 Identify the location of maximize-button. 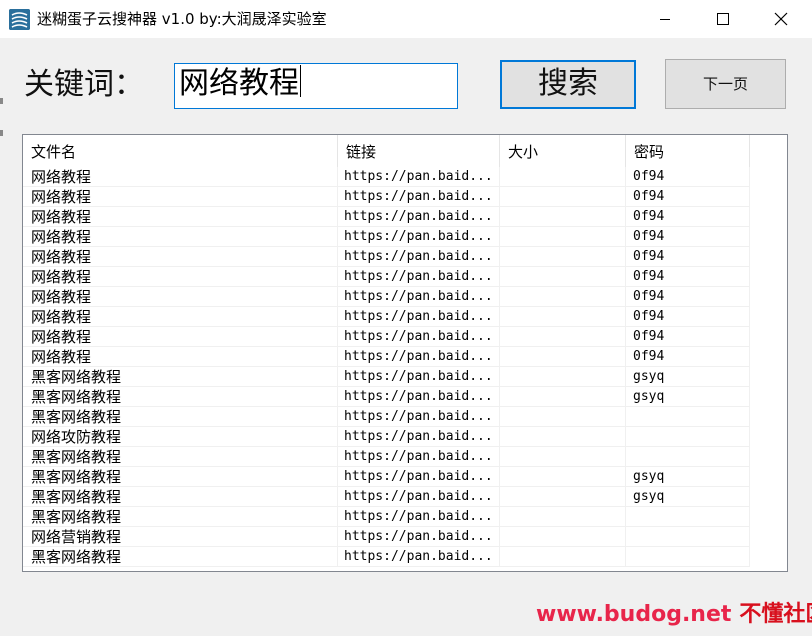
(723, 19).